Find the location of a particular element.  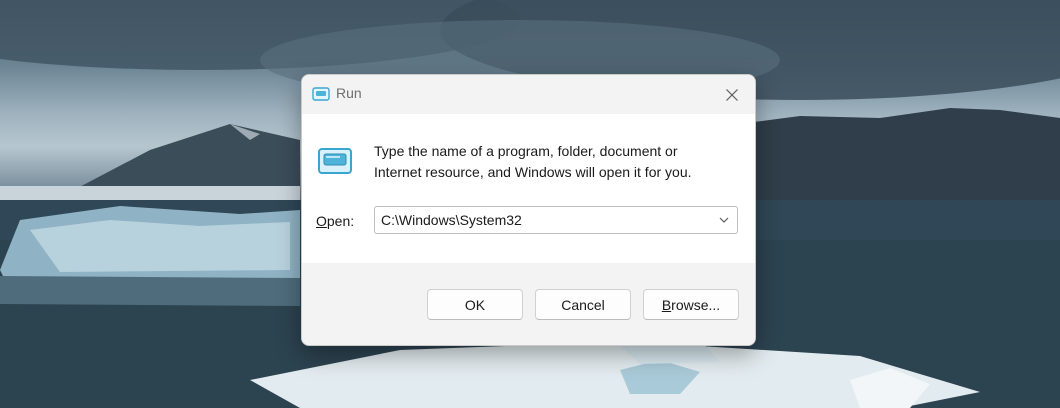

browse-mnemonic: B is located at coordinates (666, 304).